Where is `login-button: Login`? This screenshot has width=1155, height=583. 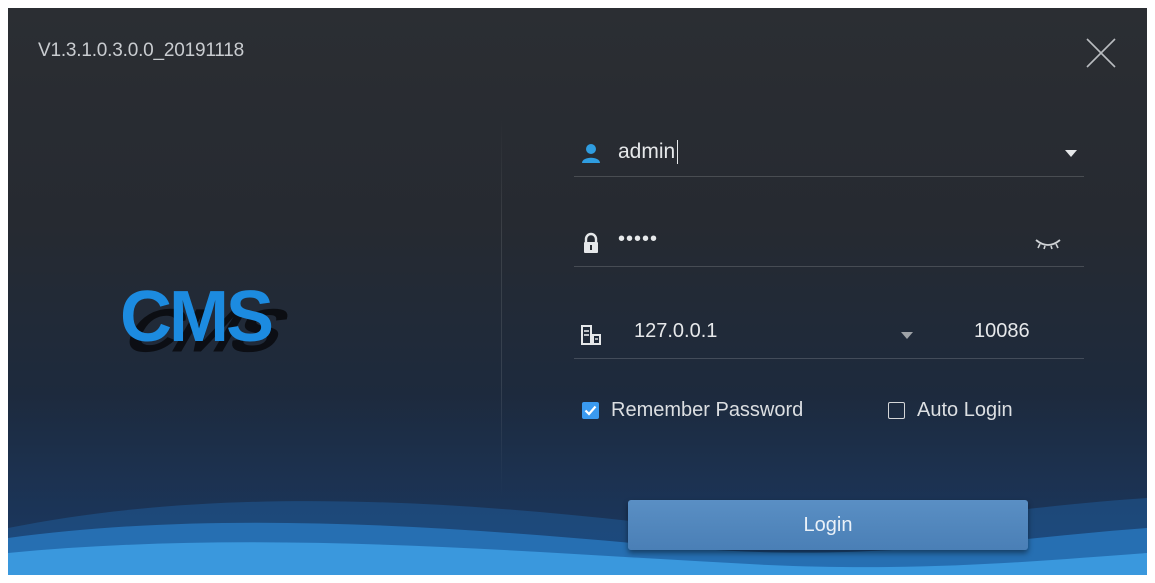
login-button: Login is located at coordinates (828, 525).